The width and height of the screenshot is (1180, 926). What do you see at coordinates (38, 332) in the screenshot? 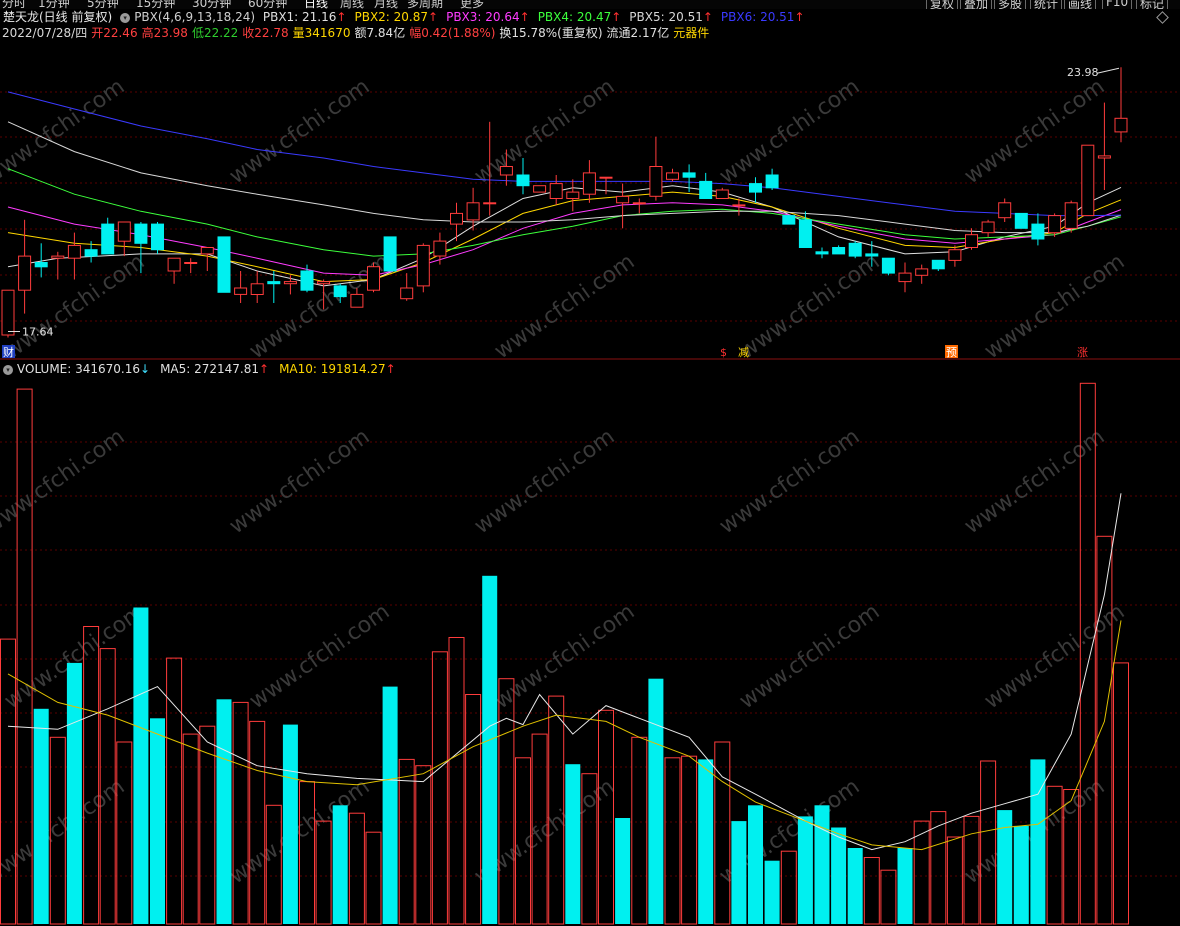
I see `low-price-label: 17.64` at bounding box center [38, 332].